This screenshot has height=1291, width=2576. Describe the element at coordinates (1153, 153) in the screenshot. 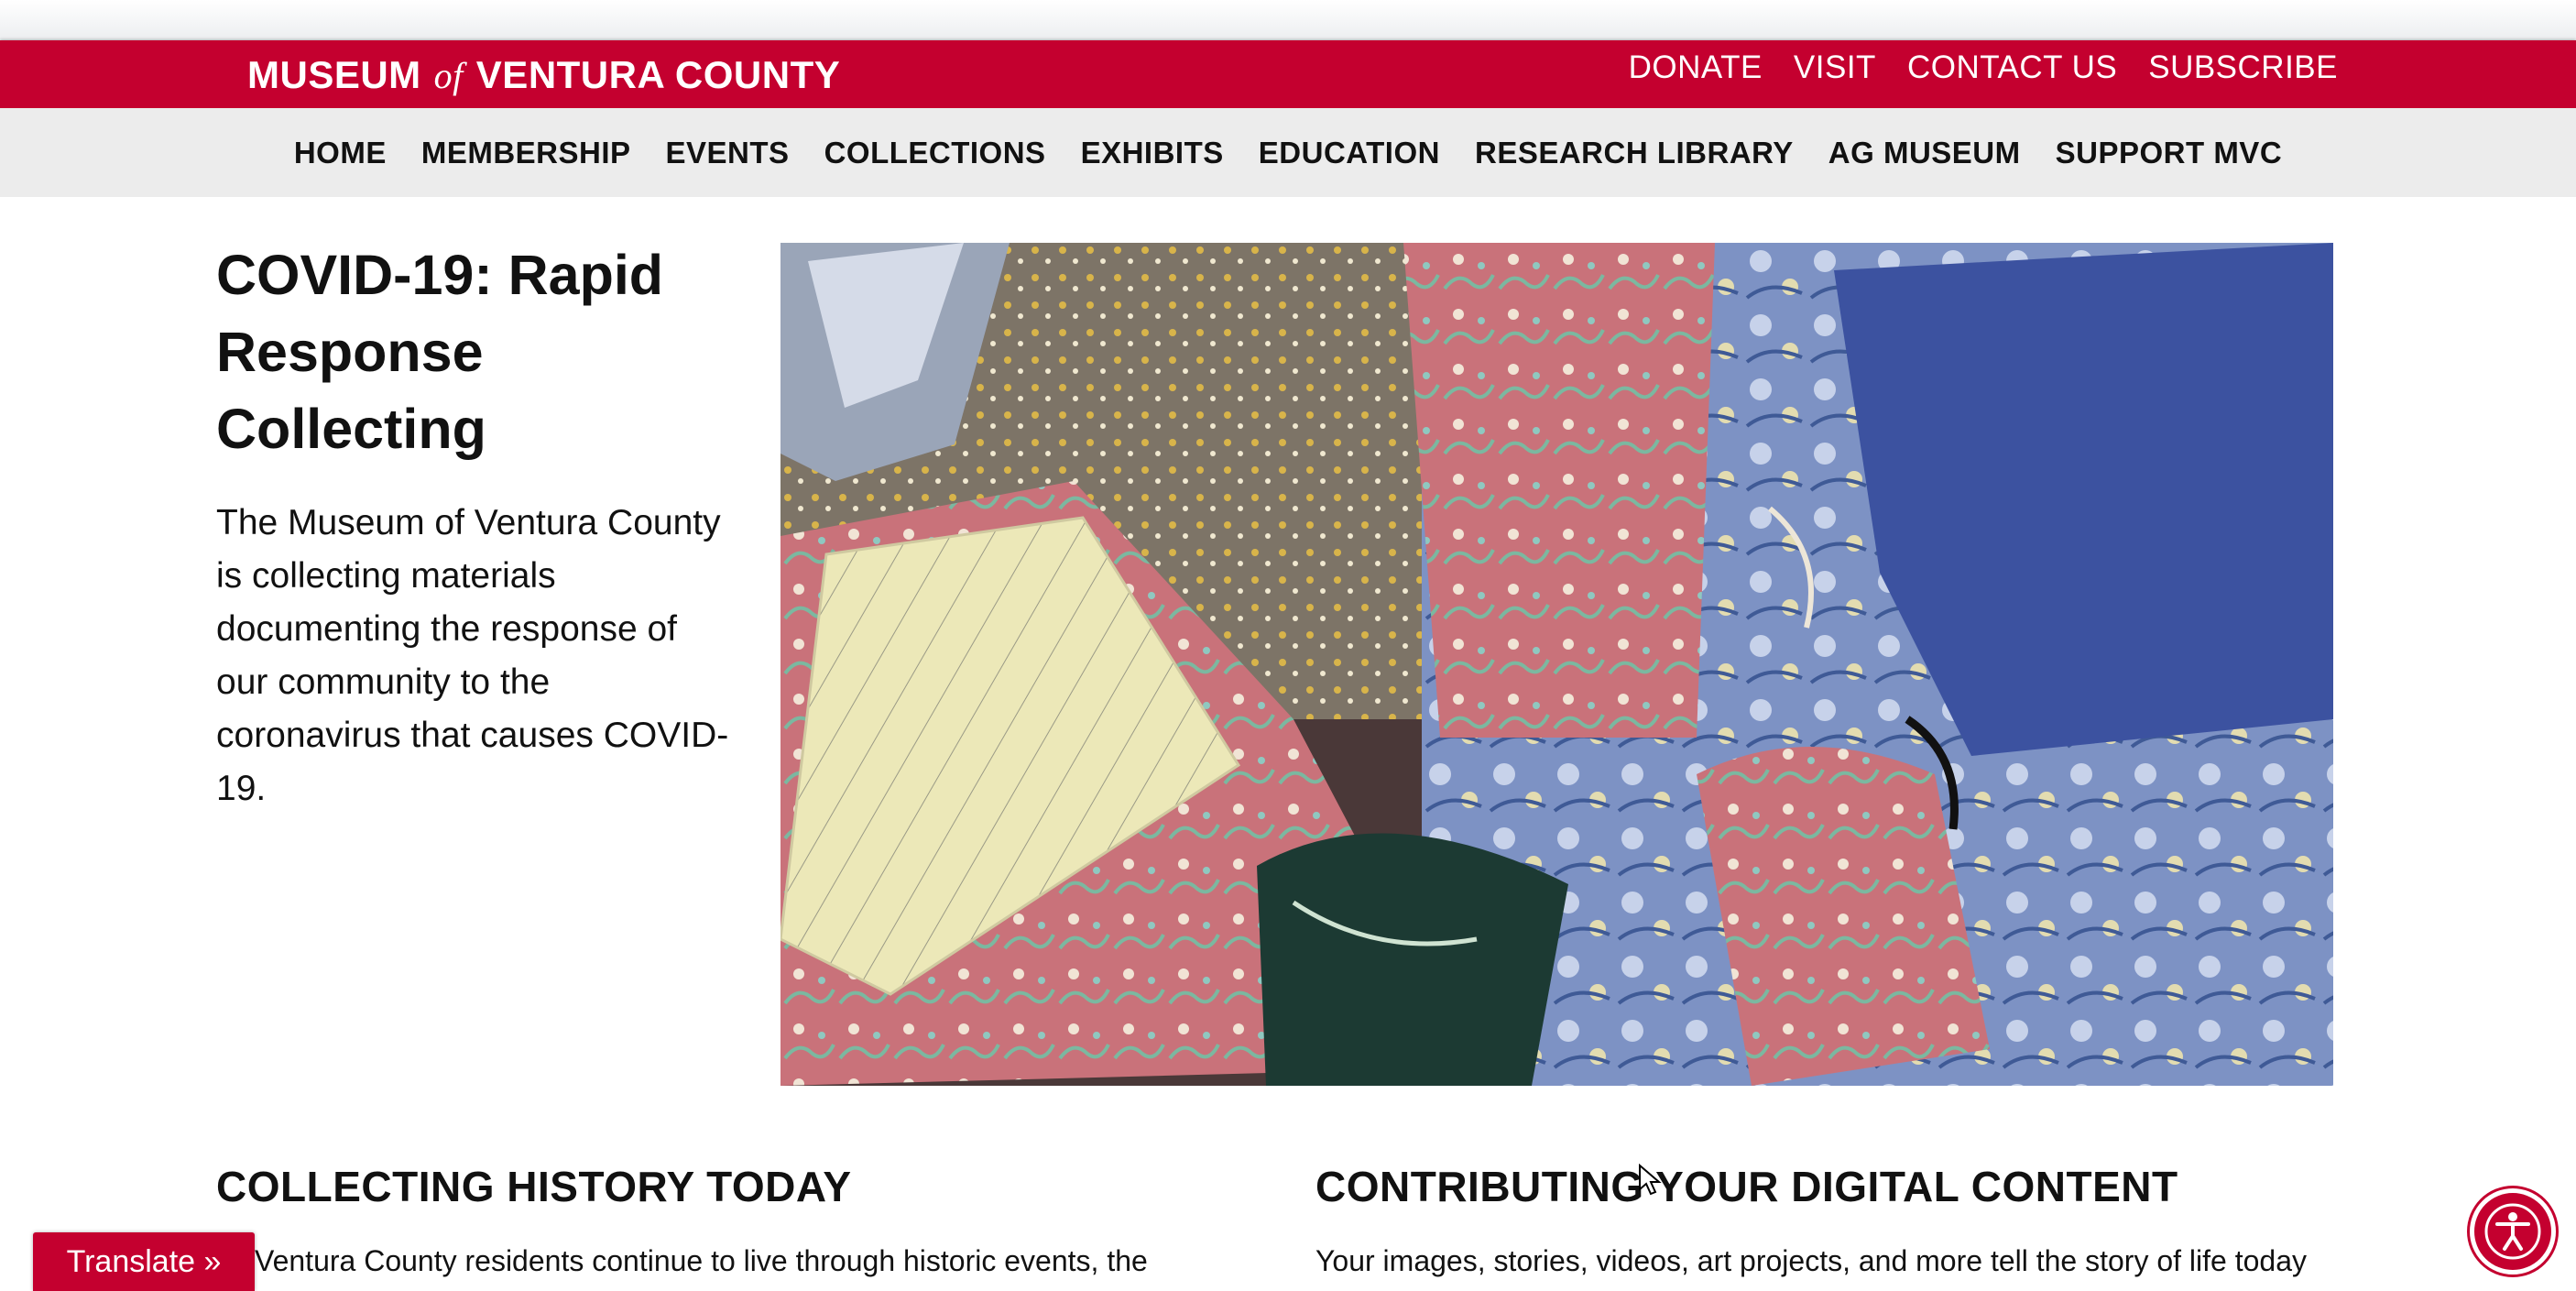

I see `nav-exhibits: EXHIBITS` at that location.